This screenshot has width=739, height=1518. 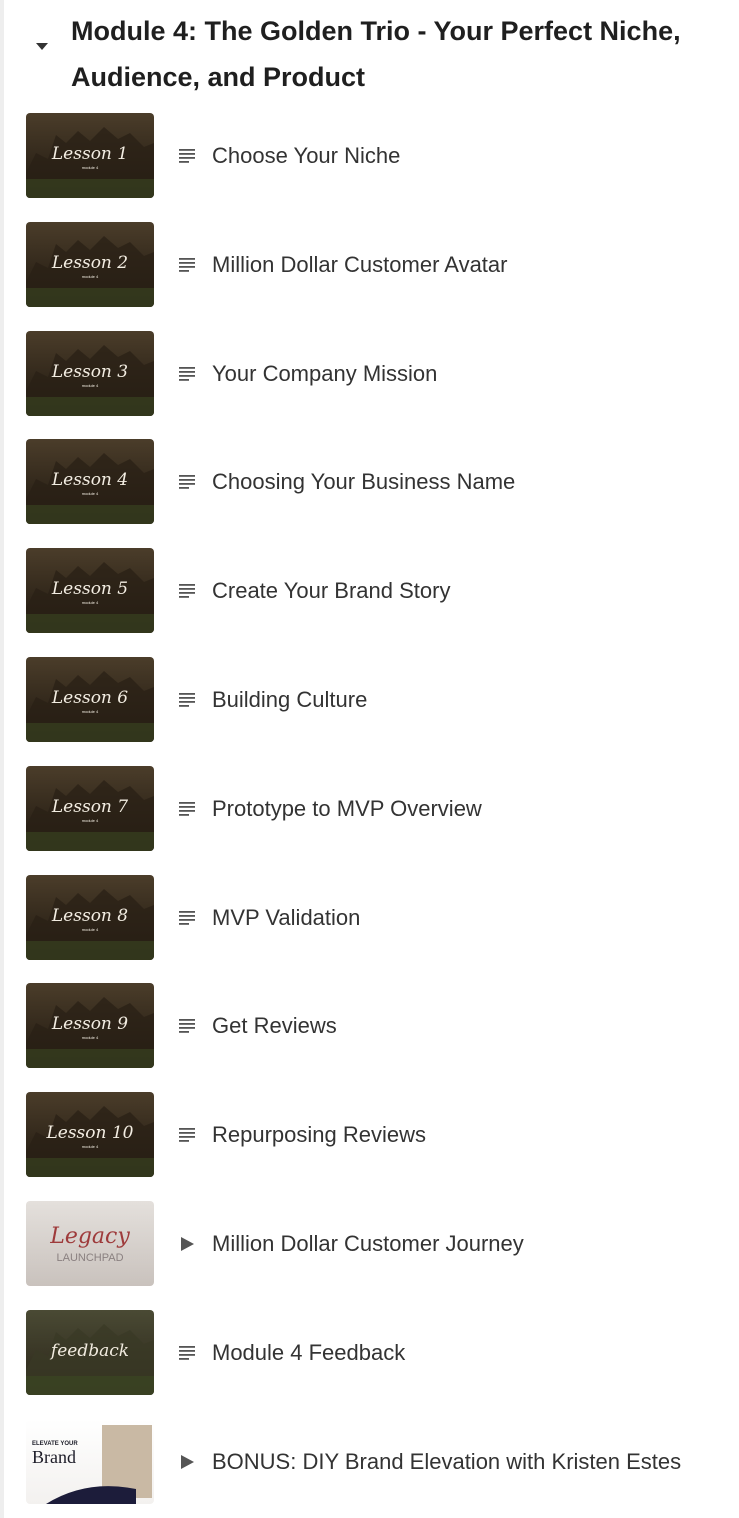 I want to click on svg-text: Lesson 1, so click(x=89, y=154).